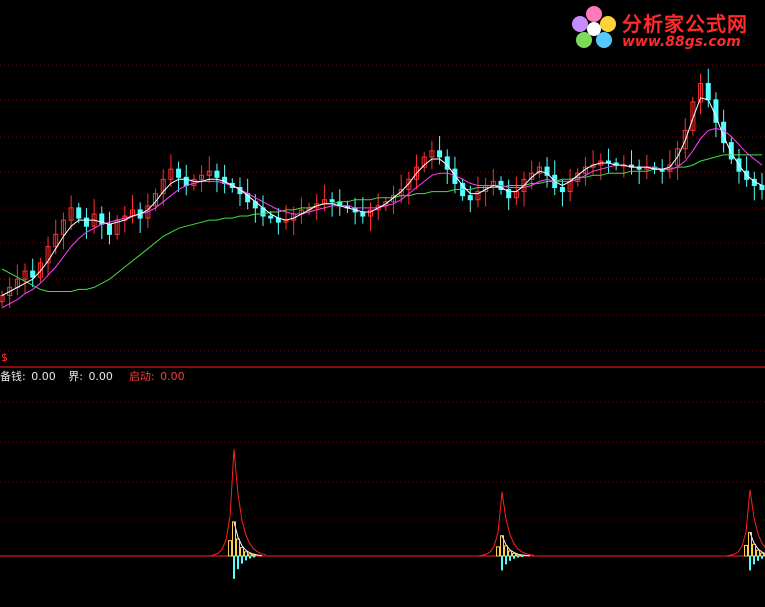 This screenshot has width=765, height=607. I want to click on watermark-url: www.88gs.com, so click(681, 42).